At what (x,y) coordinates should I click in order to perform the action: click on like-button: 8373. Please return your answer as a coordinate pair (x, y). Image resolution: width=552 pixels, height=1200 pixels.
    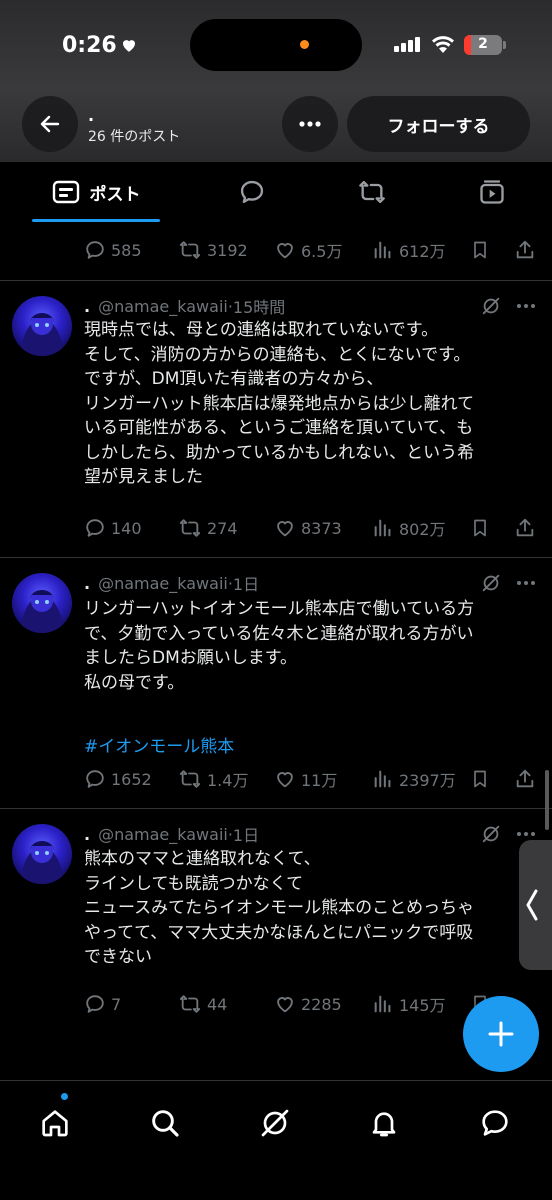
    Looking at the image, I should click on (308, 528).